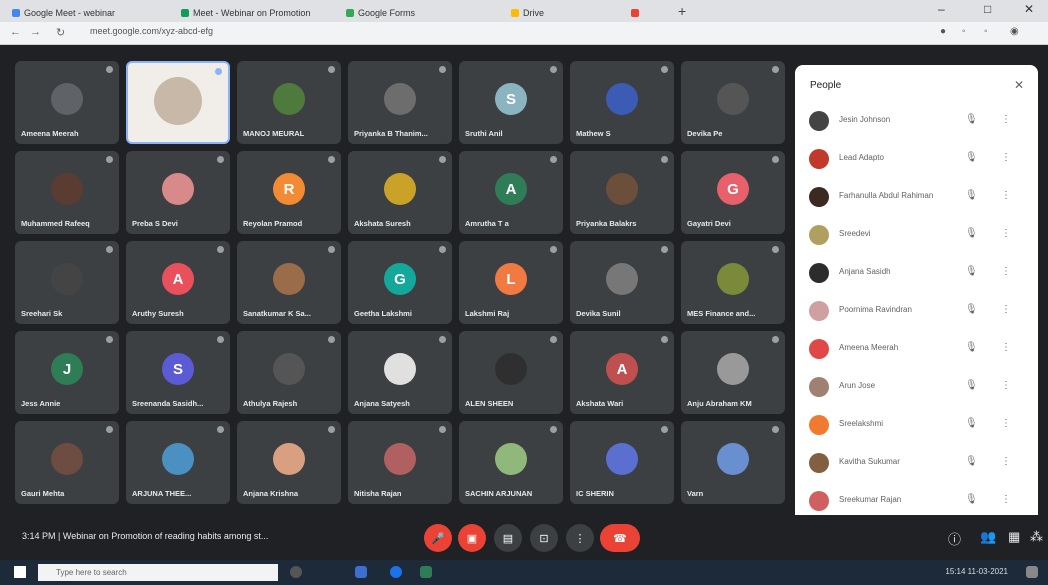 The image size is (1048, 585). Describe the element at coordinates (1014, 31) in the screenshot. I see `profile-icon: ◉` at that location.